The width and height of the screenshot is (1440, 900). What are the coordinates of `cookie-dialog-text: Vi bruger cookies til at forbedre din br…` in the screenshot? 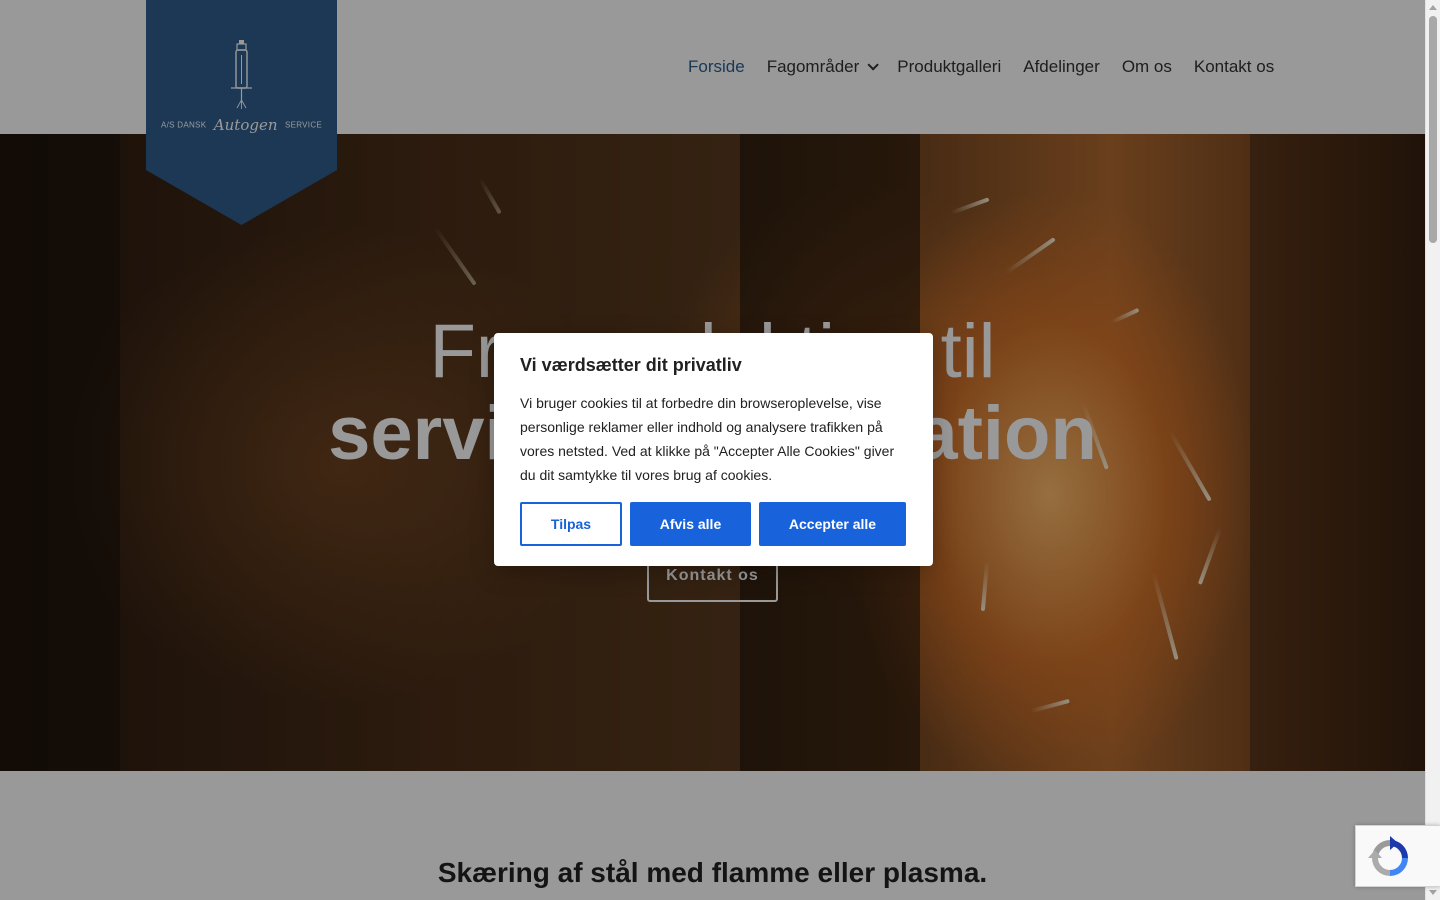 It's located at (707, 439).